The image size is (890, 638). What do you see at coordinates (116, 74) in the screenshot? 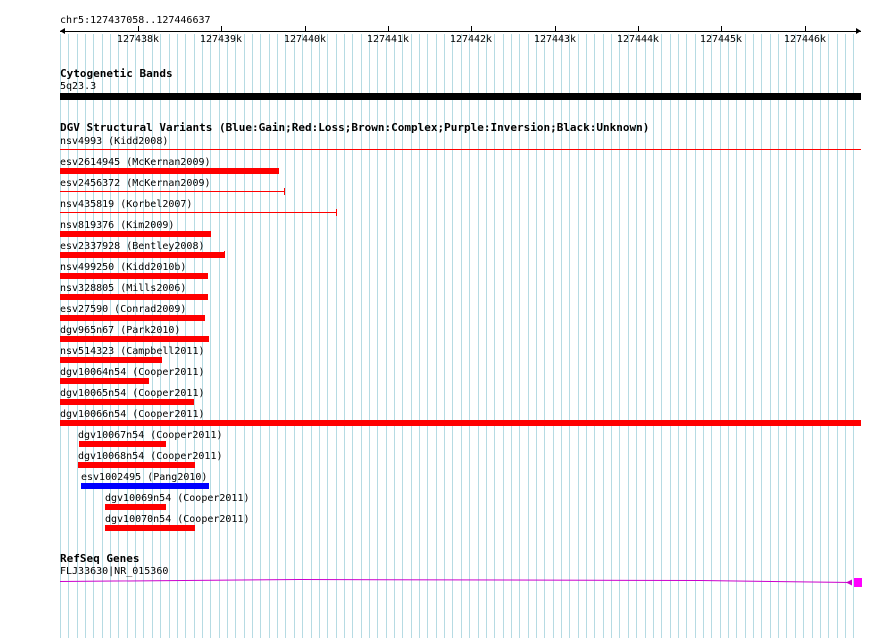
I see `cytoband-track-title: Cytogenetic Bands` at bounding box center [116, 74].